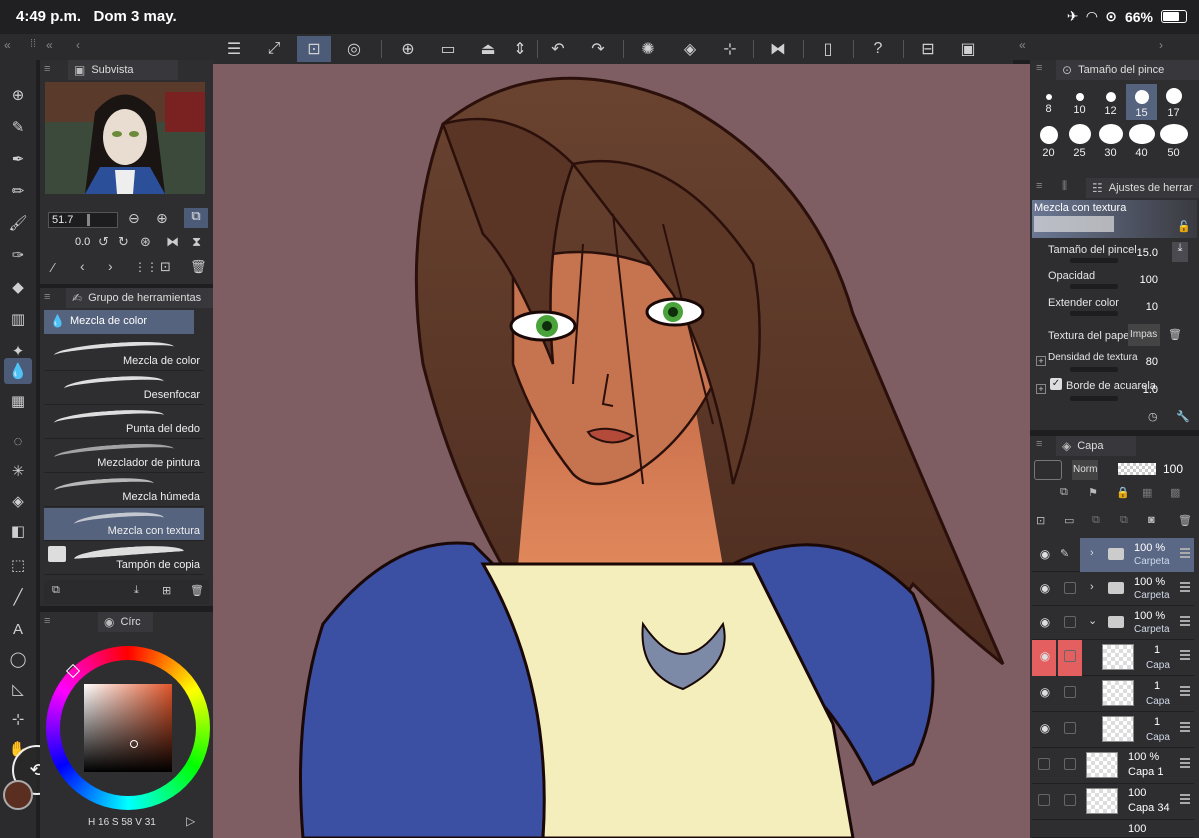  Describe the element at coordinates (134, 218) in the screenshot. I see `zoom-out-icon: ⊖` at that location.